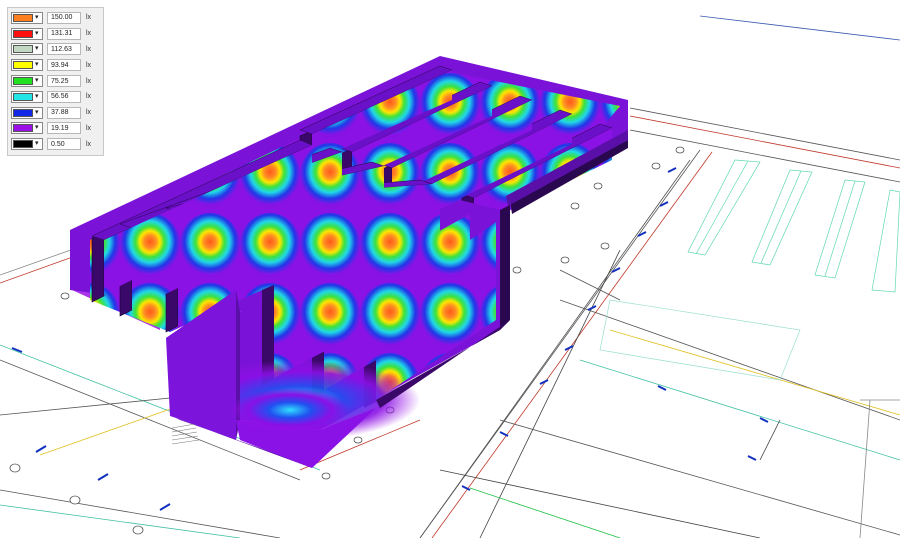 The width and height of the screenshot is (900, 538). What do you see at coordinates (749, 270) in the screenshot?
I see `cad-rack-outlines` at bounding box center [749, 270].